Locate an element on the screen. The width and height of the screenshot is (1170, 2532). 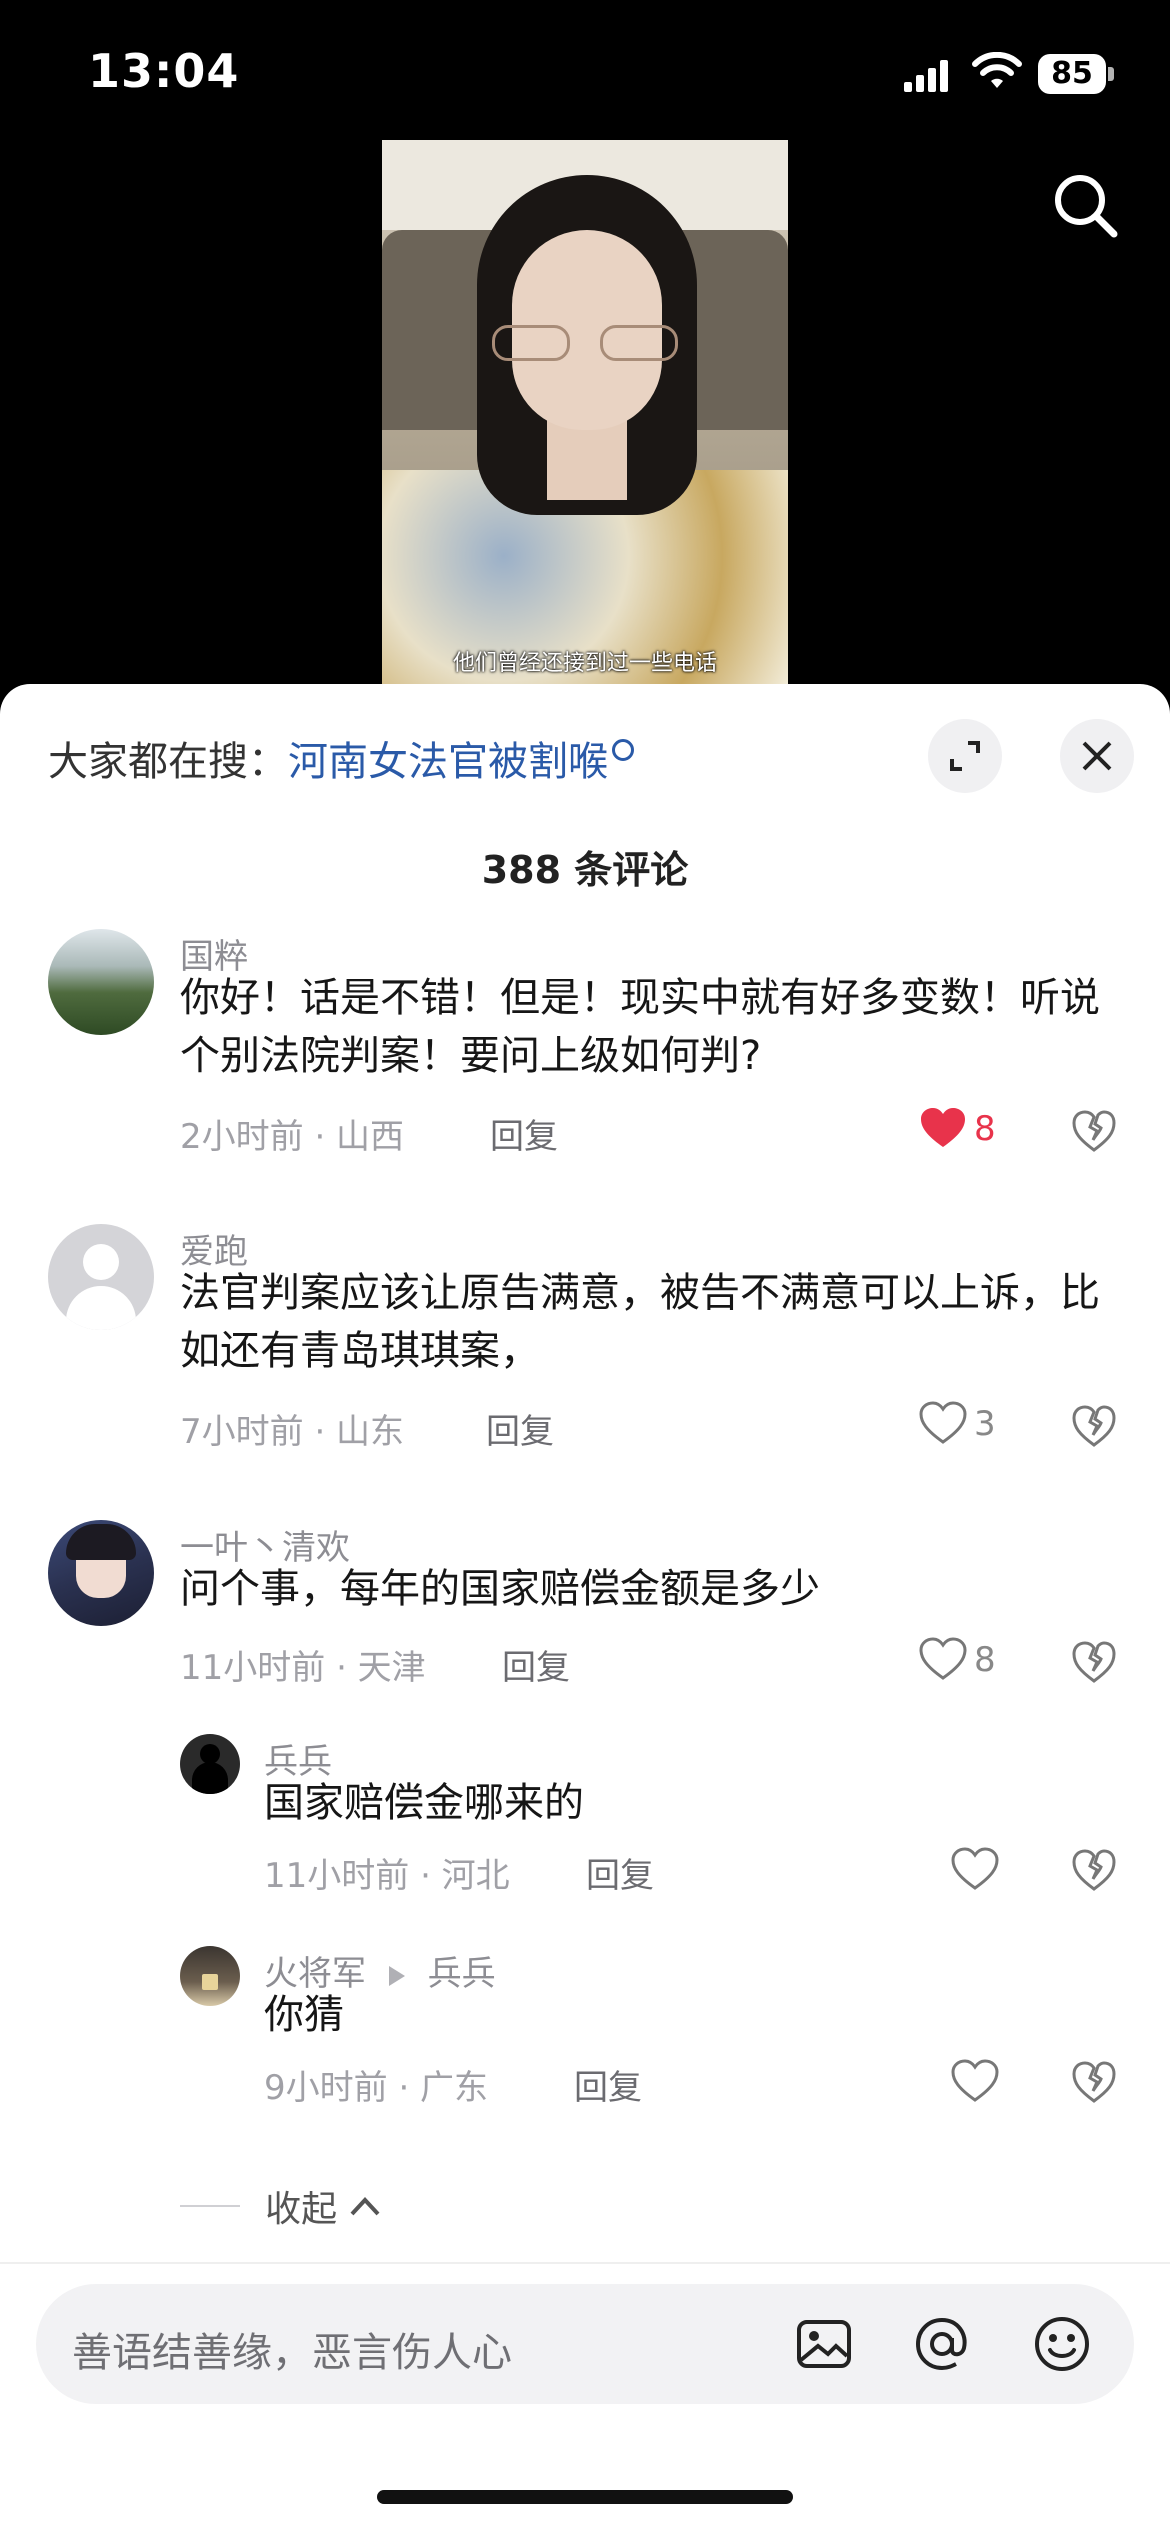
input-divider is located at coordinates (585, 2263).